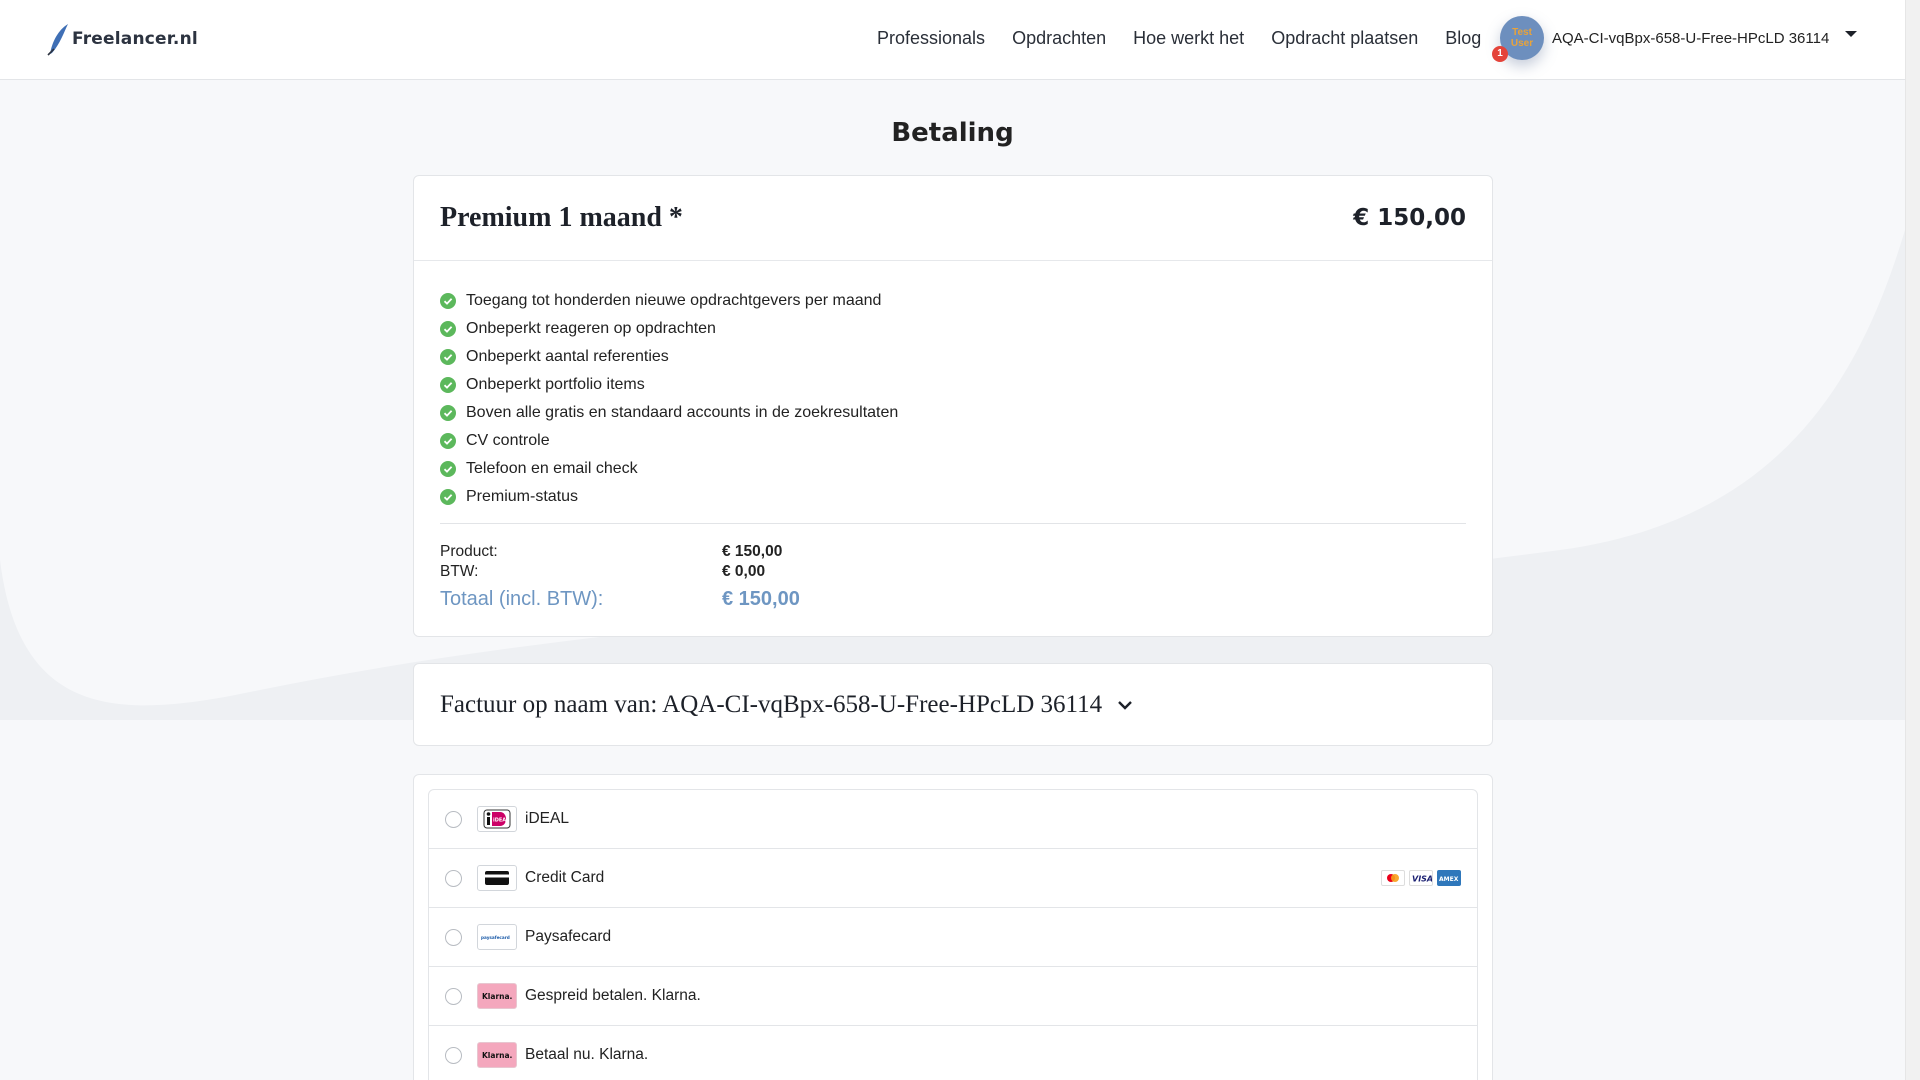 The image size is (1920, 1080). What do you see at coordinates (953, 937) in the screenshot?
I see `payment-method-paysafecard: paysafecard Paysafecard` at bounding box center [953, 937].